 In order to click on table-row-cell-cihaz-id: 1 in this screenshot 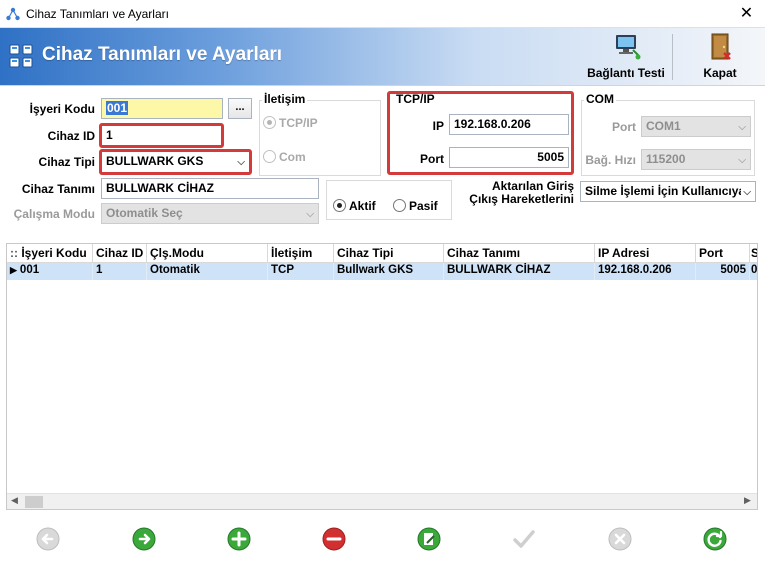, I will do `click(120, 271)`.